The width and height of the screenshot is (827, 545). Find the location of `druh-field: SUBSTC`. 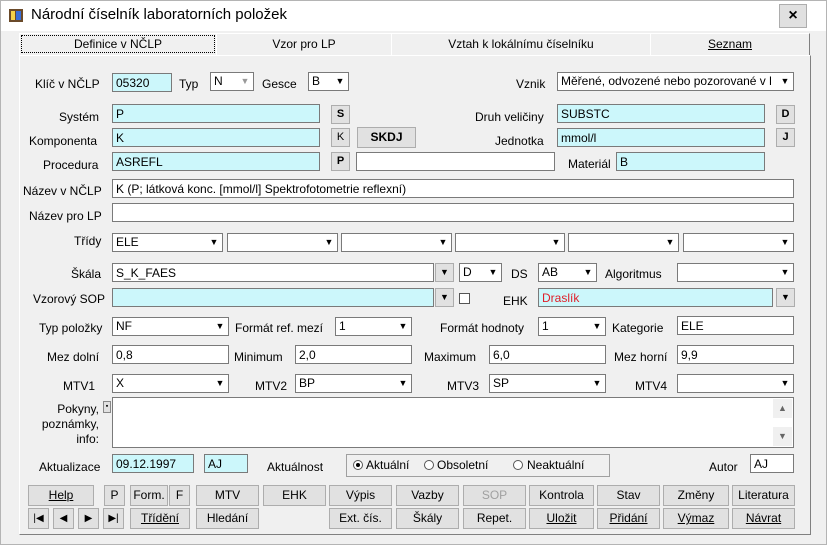

druh-field: SUBSTC is located at coordinates (661, 113).